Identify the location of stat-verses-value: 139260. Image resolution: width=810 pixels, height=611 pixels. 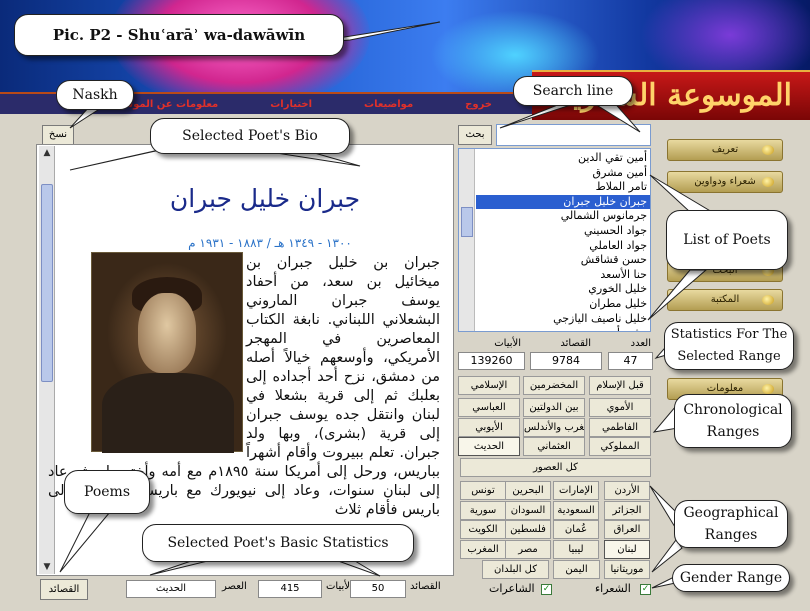
(491, 361).